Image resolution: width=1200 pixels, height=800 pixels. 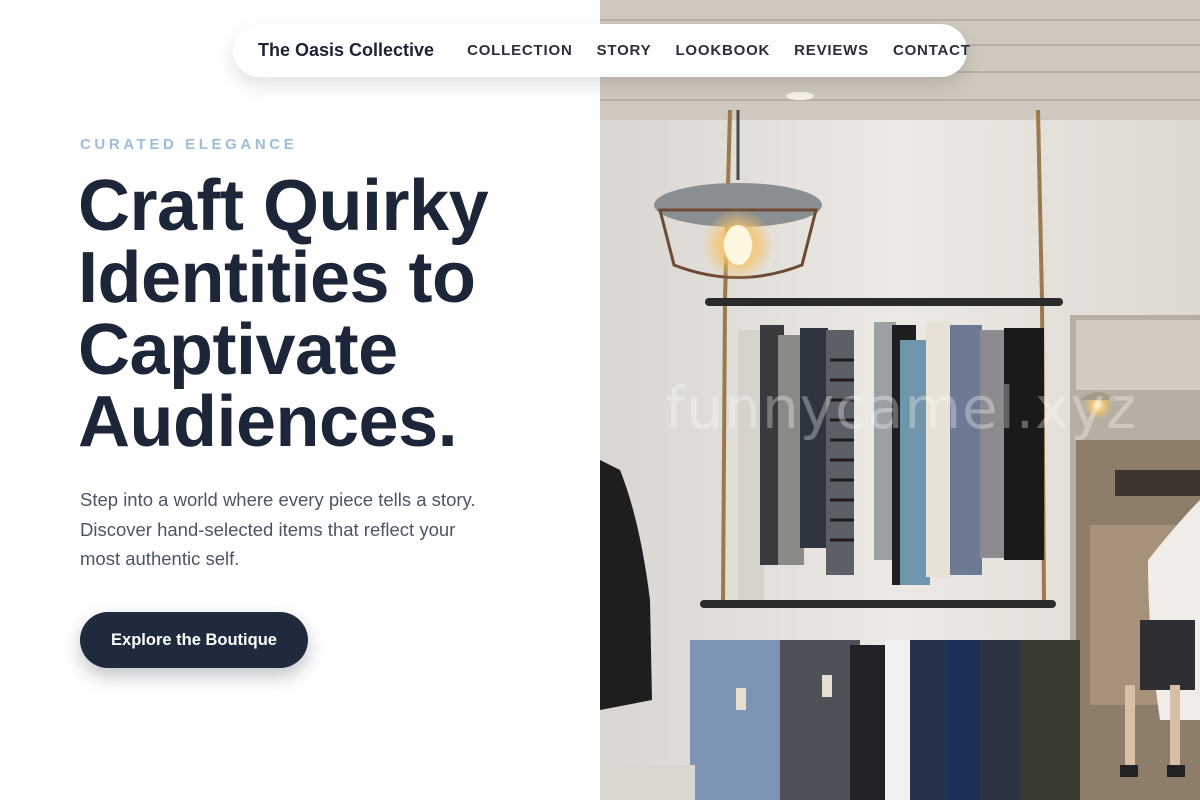 I want to click on headline-line: Craft Quirky, so click(x=283, y=206).